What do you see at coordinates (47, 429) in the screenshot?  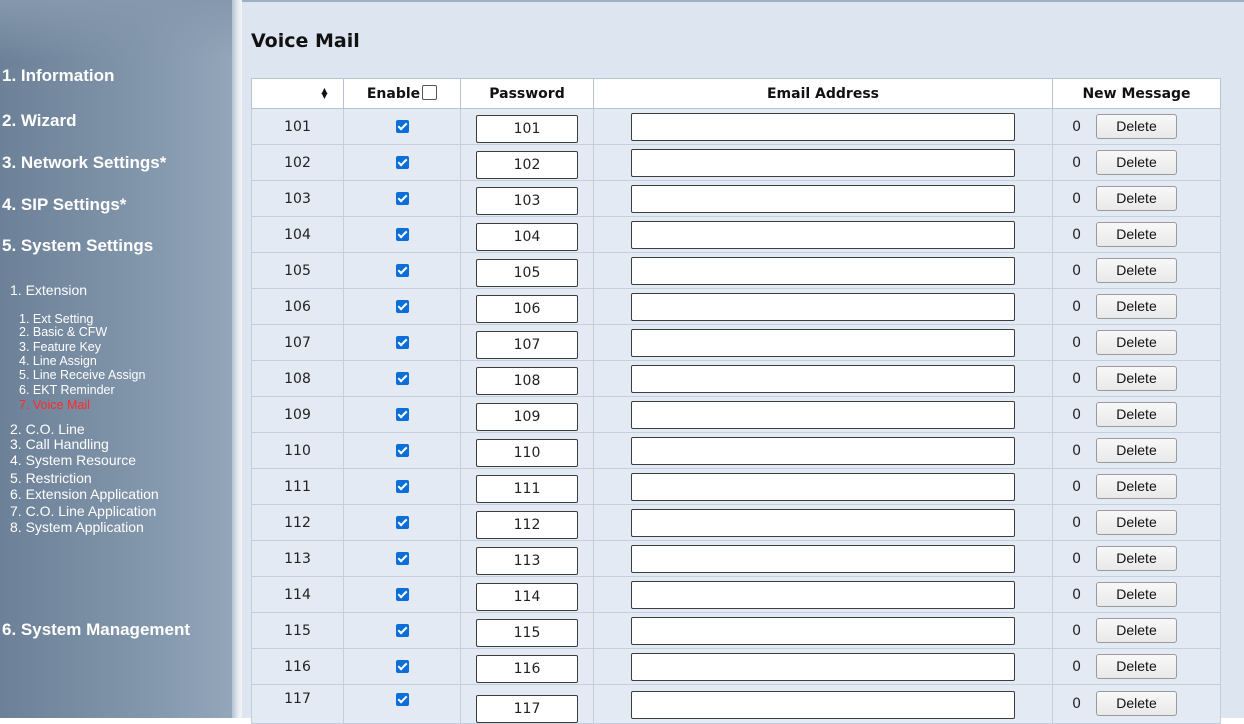 I see `nav-co-line: 2. C.O. Line` at bounding box center [47, 429].